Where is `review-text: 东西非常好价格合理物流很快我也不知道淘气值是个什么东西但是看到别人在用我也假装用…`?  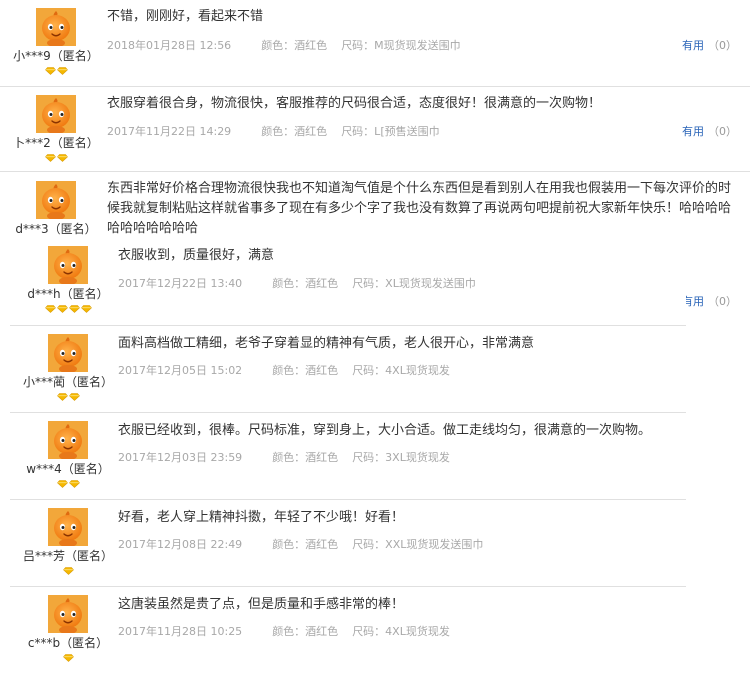 review-text: 东西非常好价格合理物流很快我也不知道淘气值是个什么东西但是看到别人在用我也假装用… is located at coordinates (419, 208).